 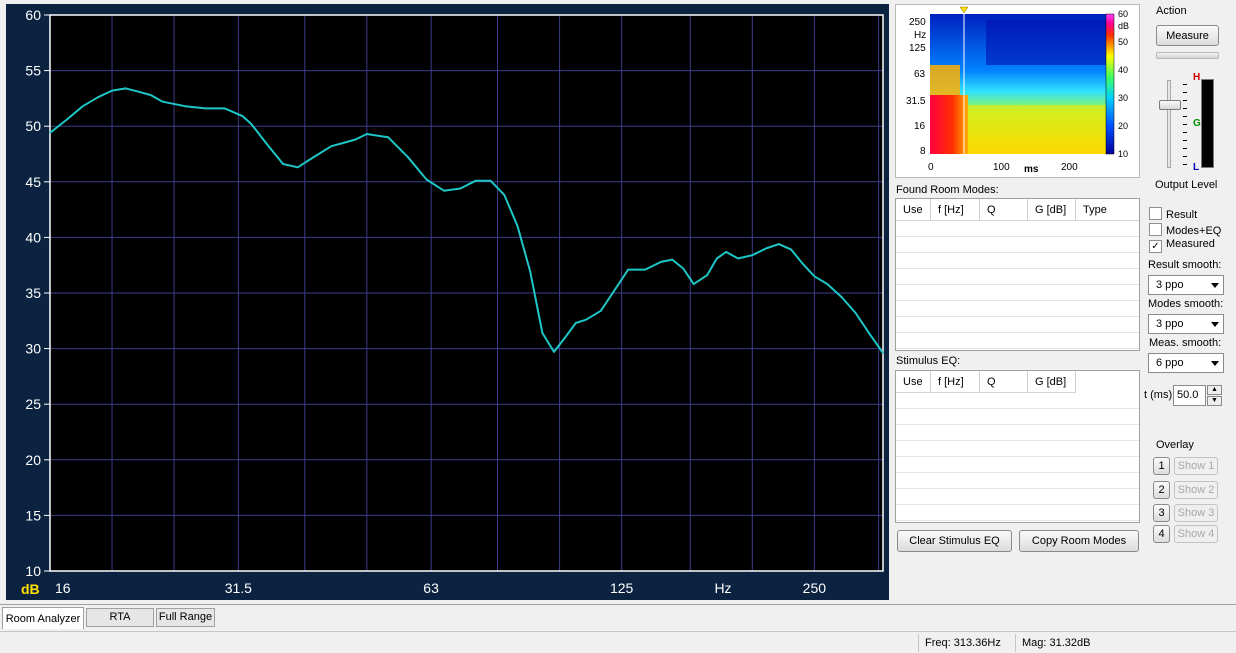 What do you see at coordinates (1017, 285) in the screenshot?
I see `room-modes-rows` at bounding box center [1017, 285].